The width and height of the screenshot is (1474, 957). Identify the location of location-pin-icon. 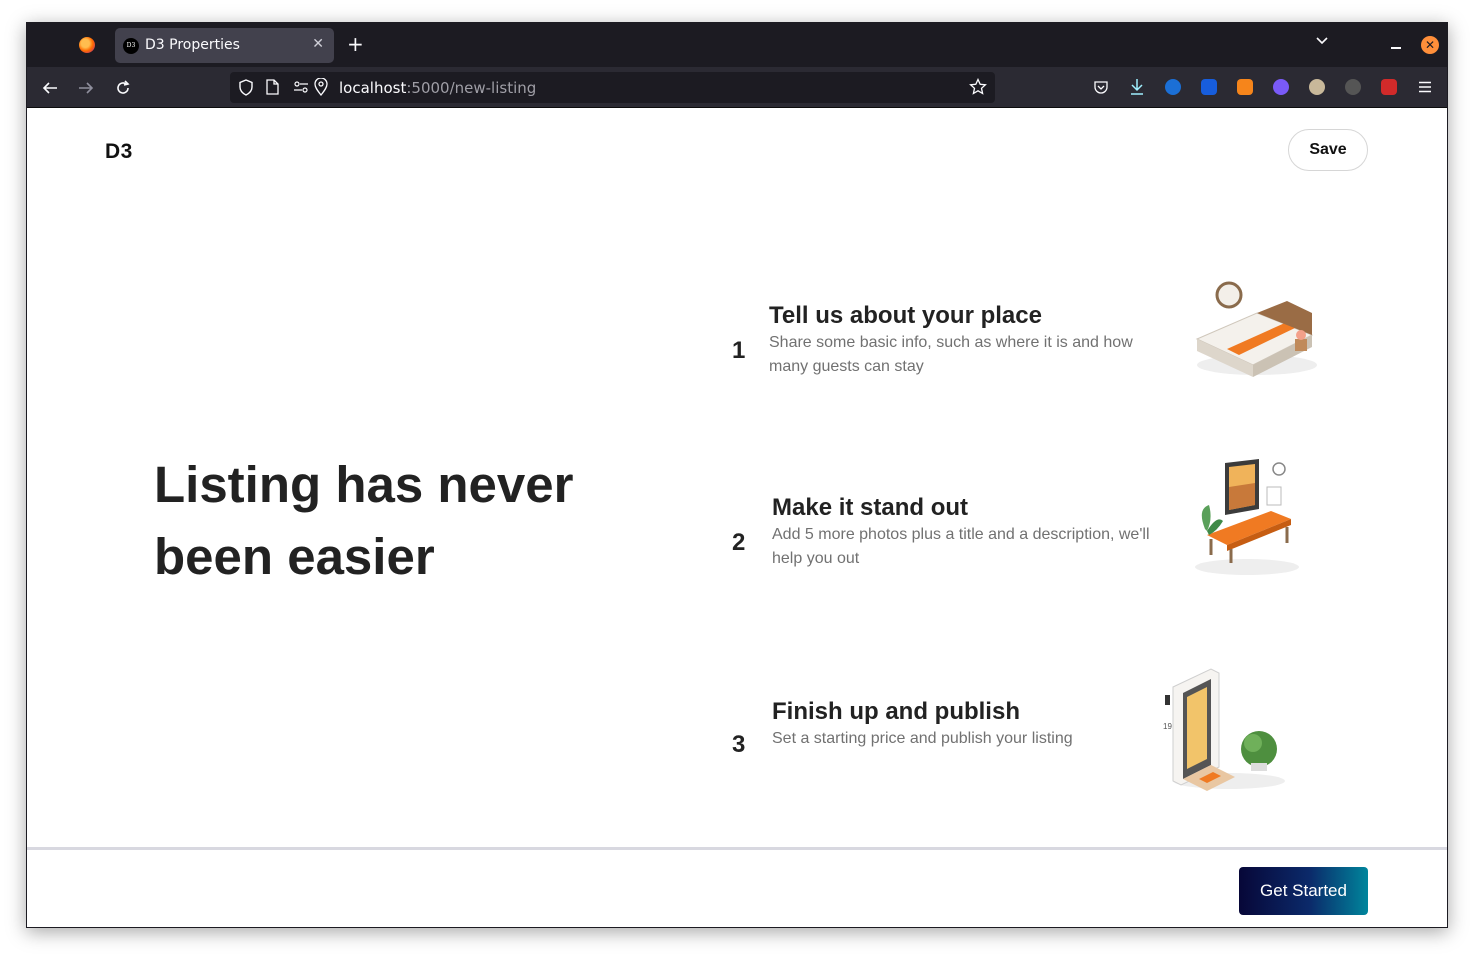
(321, 87).